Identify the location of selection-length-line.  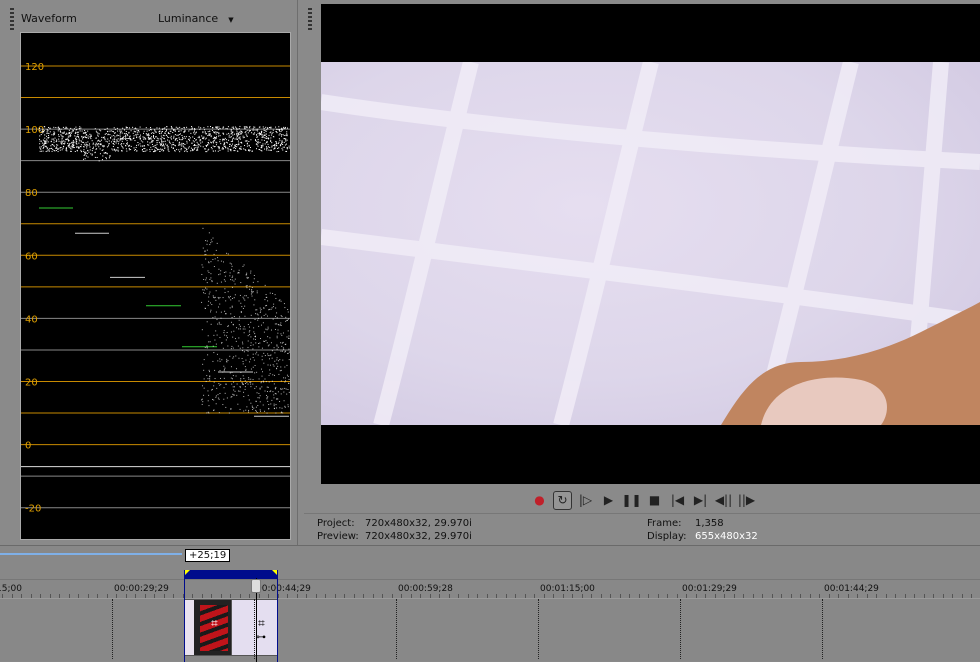
(91, 554).